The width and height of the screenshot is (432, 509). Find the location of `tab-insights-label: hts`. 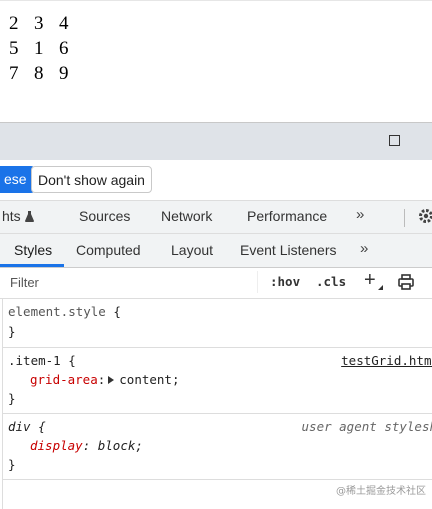

tab-insights-label: hts is located at coordinates (11, 216).